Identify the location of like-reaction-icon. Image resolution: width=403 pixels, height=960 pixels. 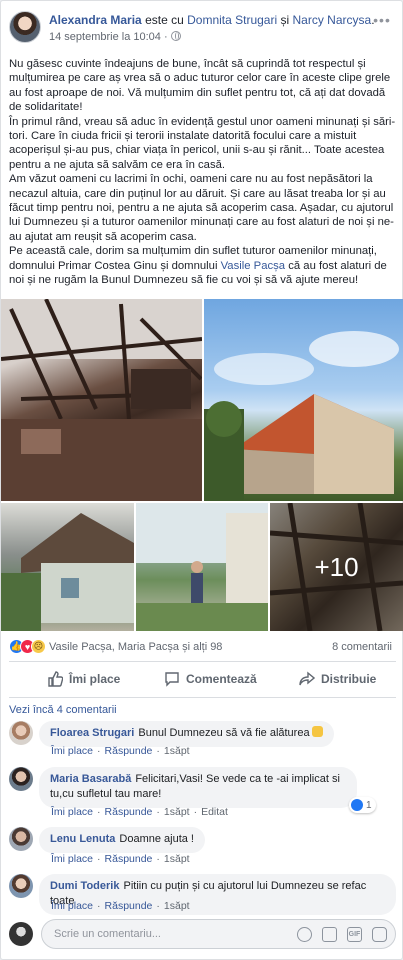
(357, 805).